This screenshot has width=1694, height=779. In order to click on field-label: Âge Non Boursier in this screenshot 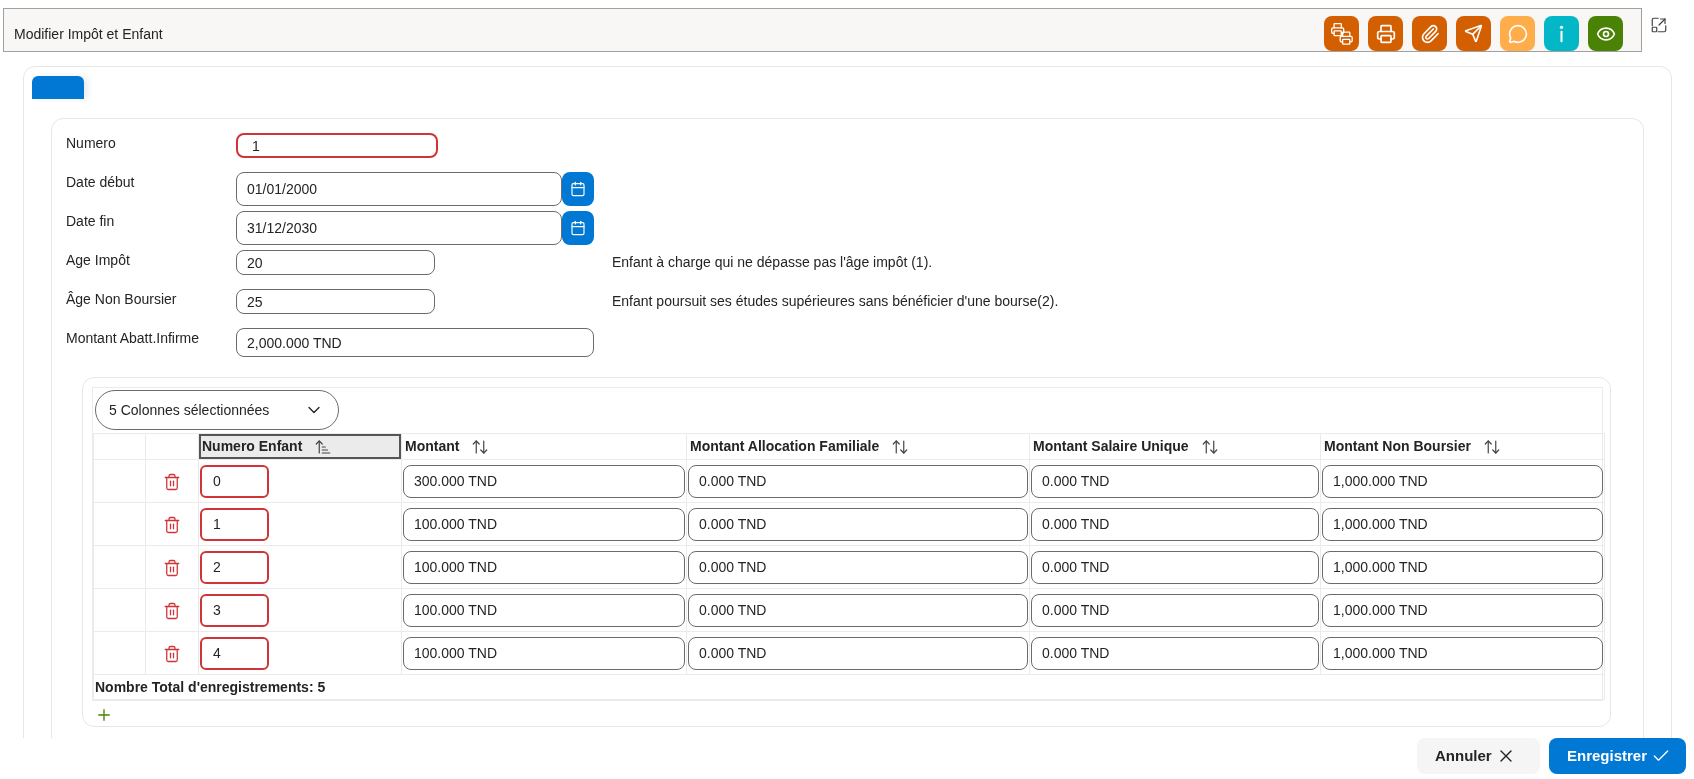, I will do `click(121, 299)`.